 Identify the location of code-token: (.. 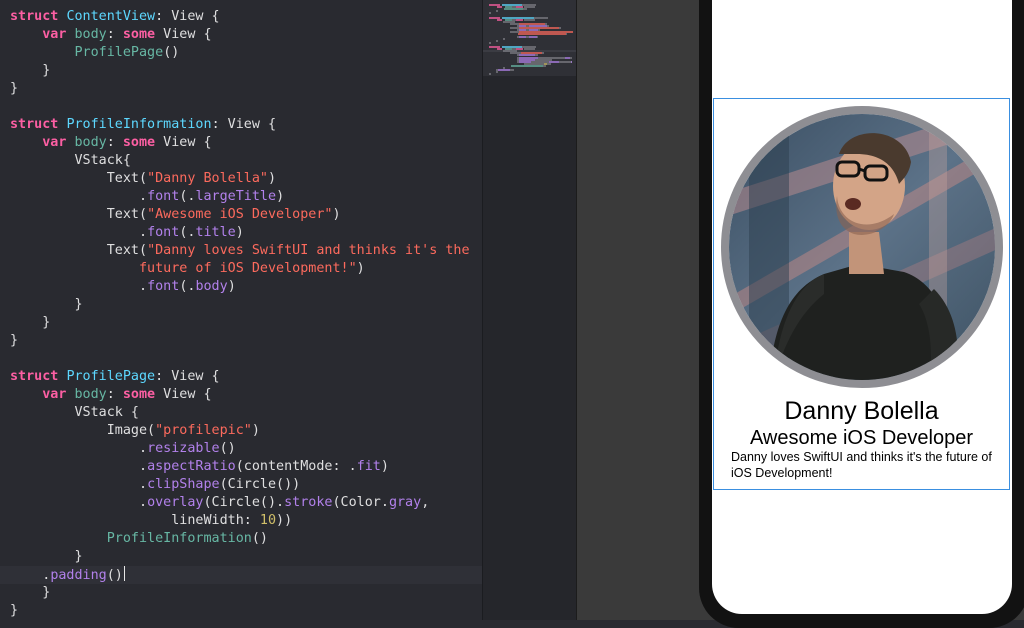
(187, 196).